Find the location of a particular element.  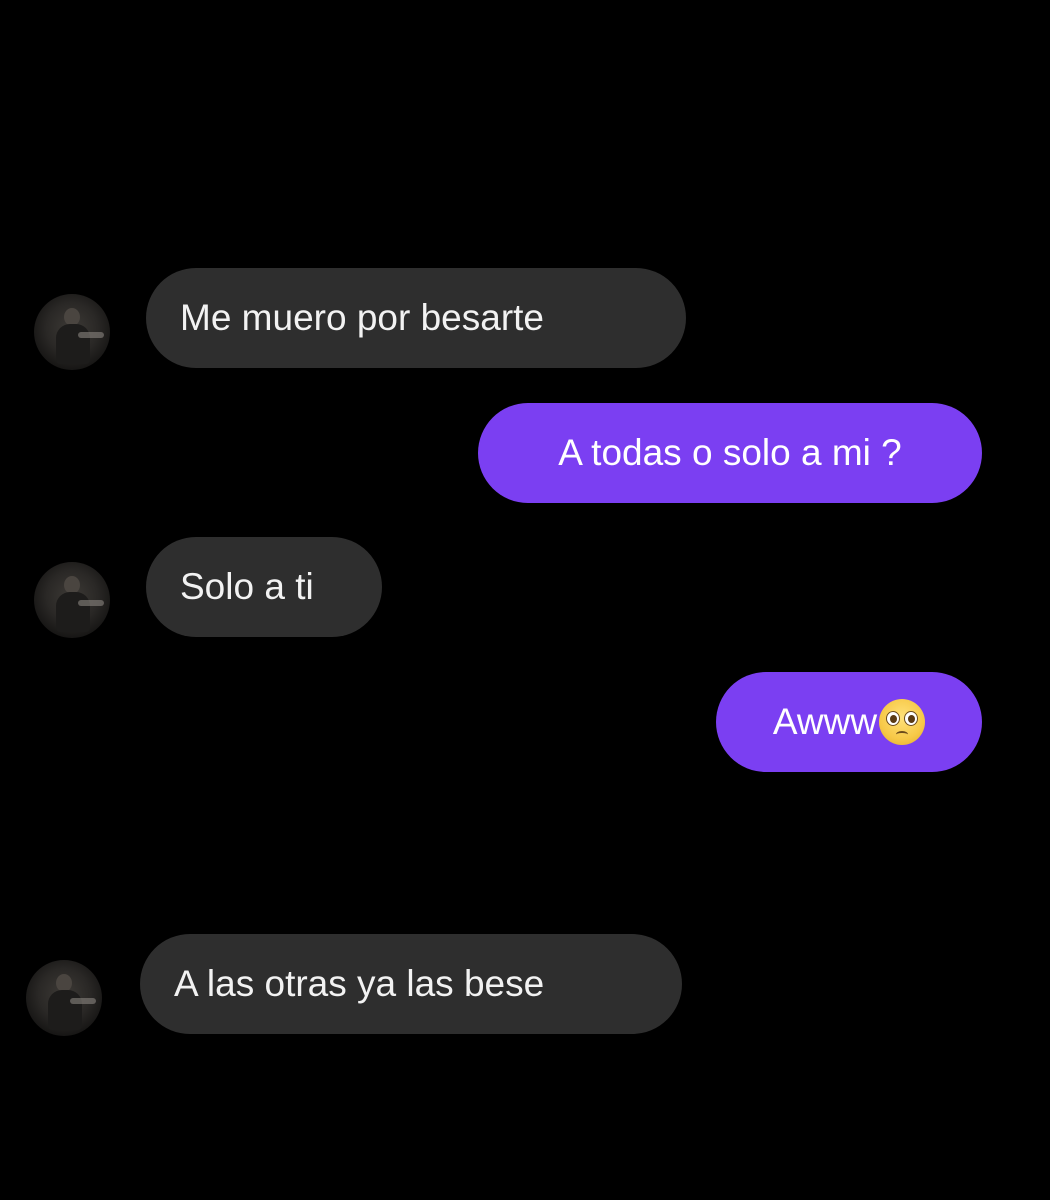

message-bubble-incoming: Me muero por besarte is located at coordinates (416, 318).